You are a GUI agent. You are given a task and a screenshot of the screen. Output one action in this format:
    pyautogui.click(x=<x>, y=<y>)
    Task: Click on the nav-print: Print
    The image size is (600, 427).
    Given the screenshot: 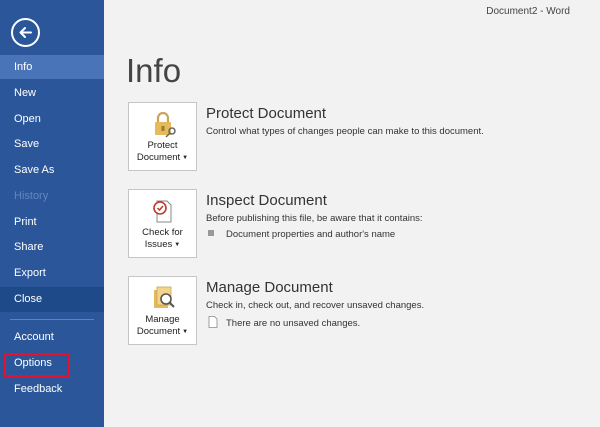 What is the action you would take?
    pyautogui.click(x=52, y=222)
    